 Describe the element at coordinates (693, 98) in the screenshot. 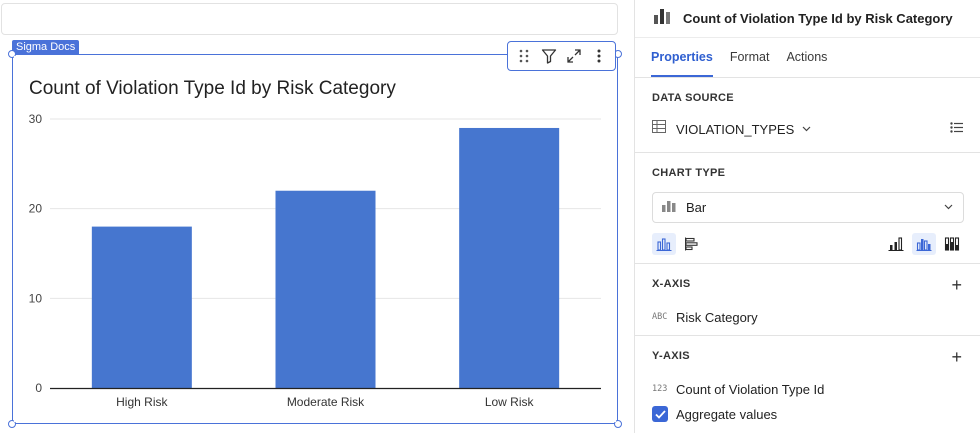

I see `data-source-label: DATA SOURCE` at that location.